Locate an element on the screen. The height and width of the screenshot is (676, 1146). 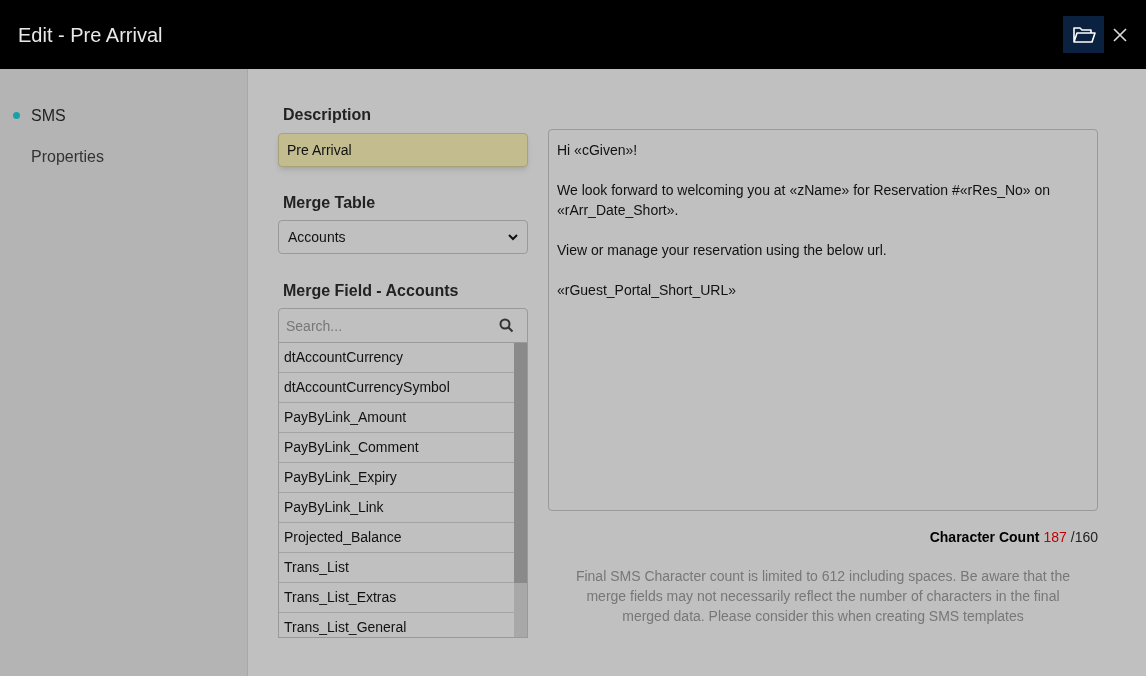
search-icon is located at coordinates (506, 325).